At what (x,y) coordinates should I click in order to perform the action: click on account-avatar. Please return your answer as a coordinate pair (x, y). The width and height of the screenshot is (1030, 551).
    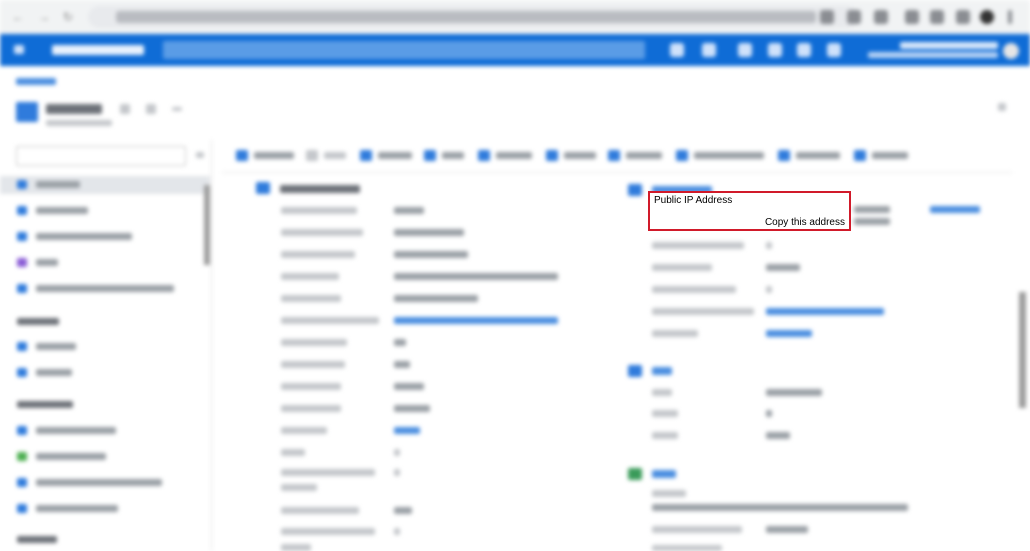
    Looking at the image, I should click on (1011, 51).